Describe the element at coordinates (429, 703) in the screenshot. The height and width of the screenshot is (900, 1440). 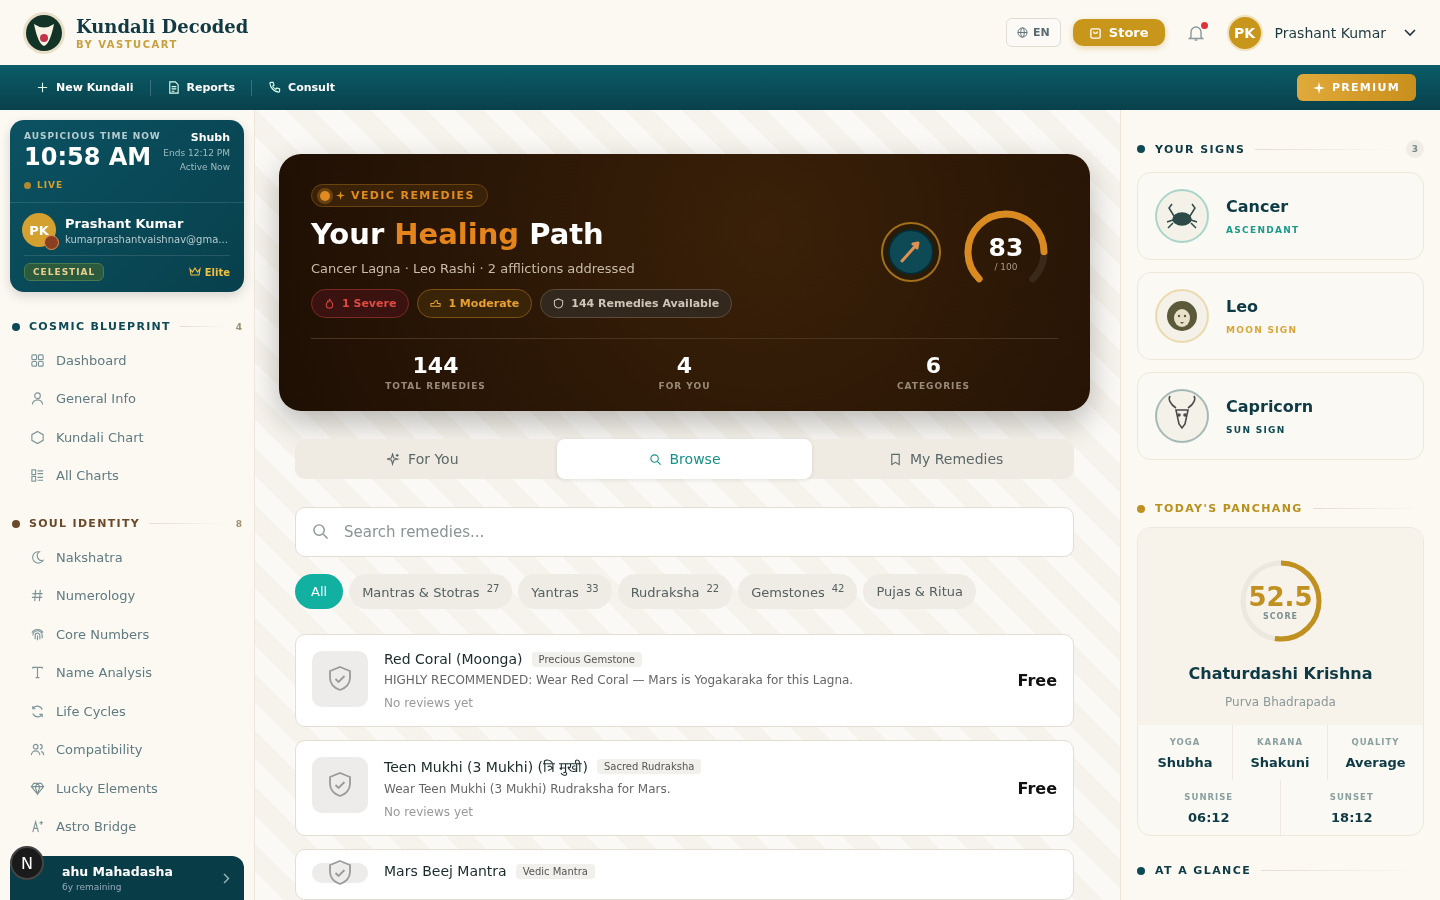
I see `review-count: No reviews yet` at that location.